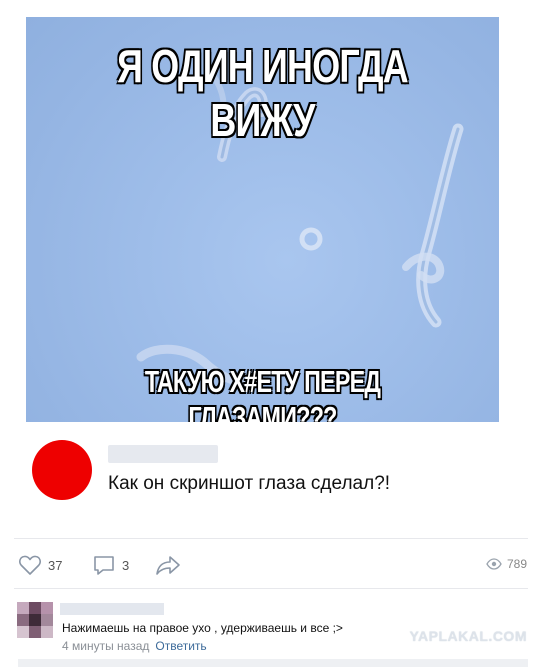  Describe the element at coordinates (468, 636) in the screenshot. I see `site-watermark: YAPLAKAL.COM` at that location.